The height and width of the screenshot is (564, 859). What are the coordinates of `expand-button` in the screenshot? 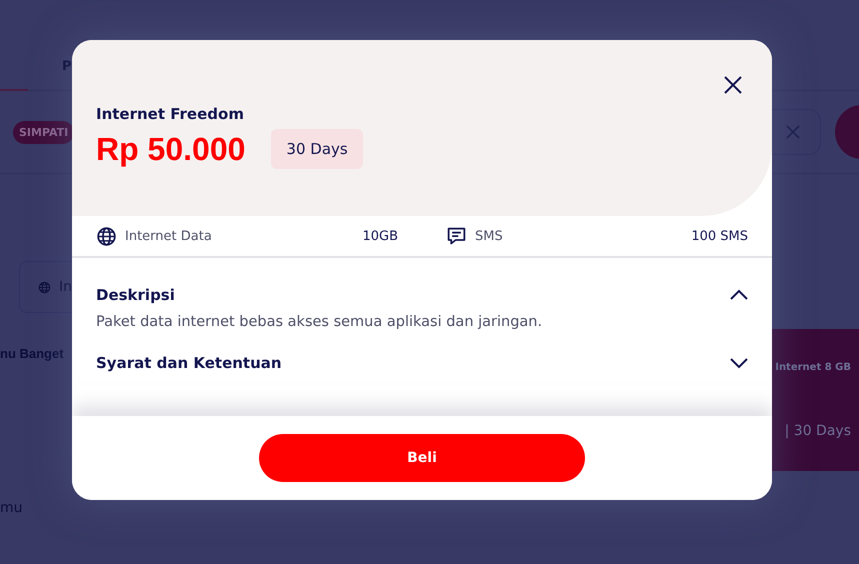 It's located at (739, 363).